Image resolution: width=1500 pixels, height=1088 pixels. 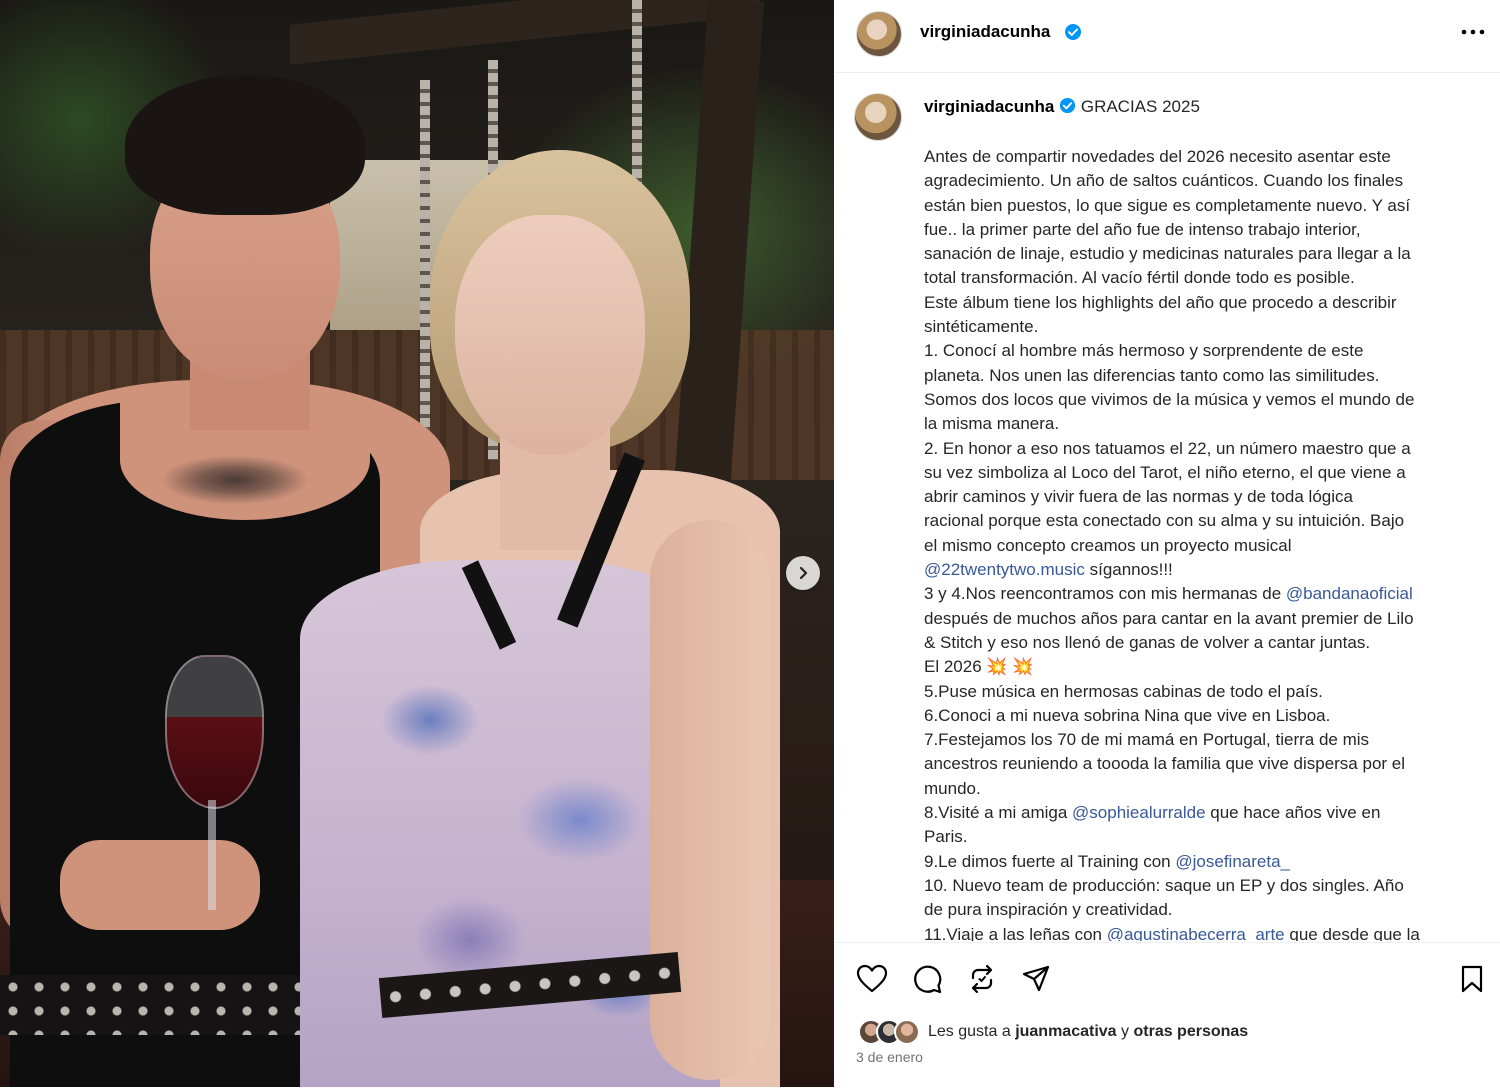 I want to click on caption-line: Paris., so click(x=1200, y=837).